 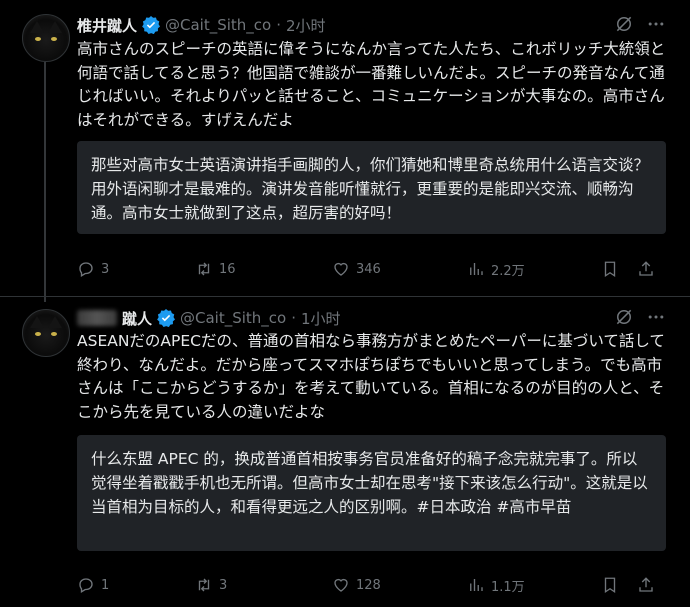 I want to click on views-button: 2.2万, so click(x=534, y=269).